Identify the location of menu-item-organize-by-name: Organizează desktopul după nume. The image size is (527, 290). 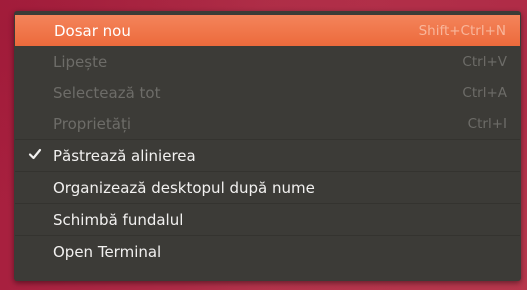
(267, 187).